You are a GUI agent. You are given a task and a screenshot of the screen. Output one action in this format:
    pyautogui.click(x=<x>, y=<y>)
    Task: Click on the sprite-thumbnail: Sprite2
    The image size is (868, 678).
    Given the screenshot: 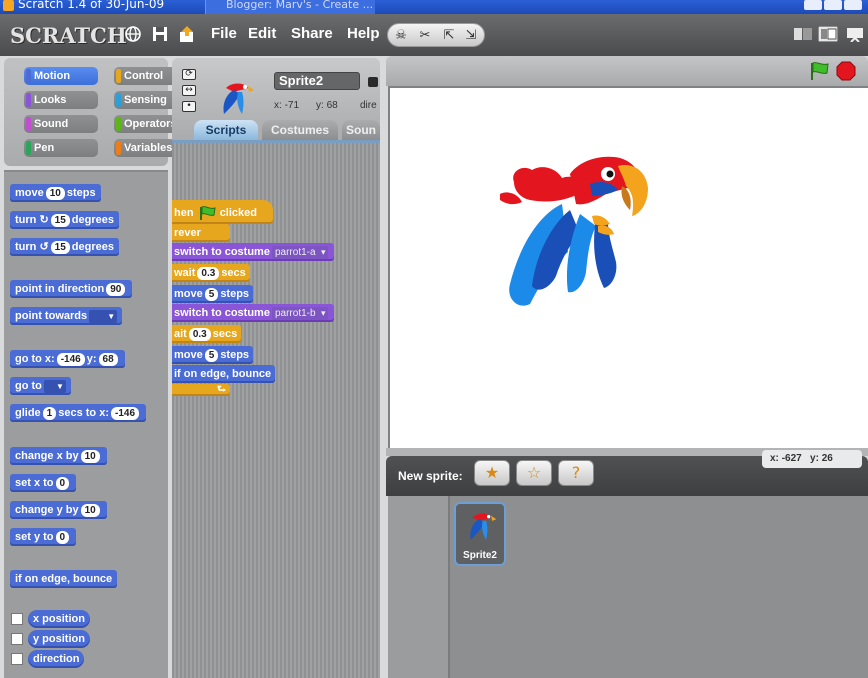 What is the action you would take?
    pyautogui.click(x=480, y=534)
    